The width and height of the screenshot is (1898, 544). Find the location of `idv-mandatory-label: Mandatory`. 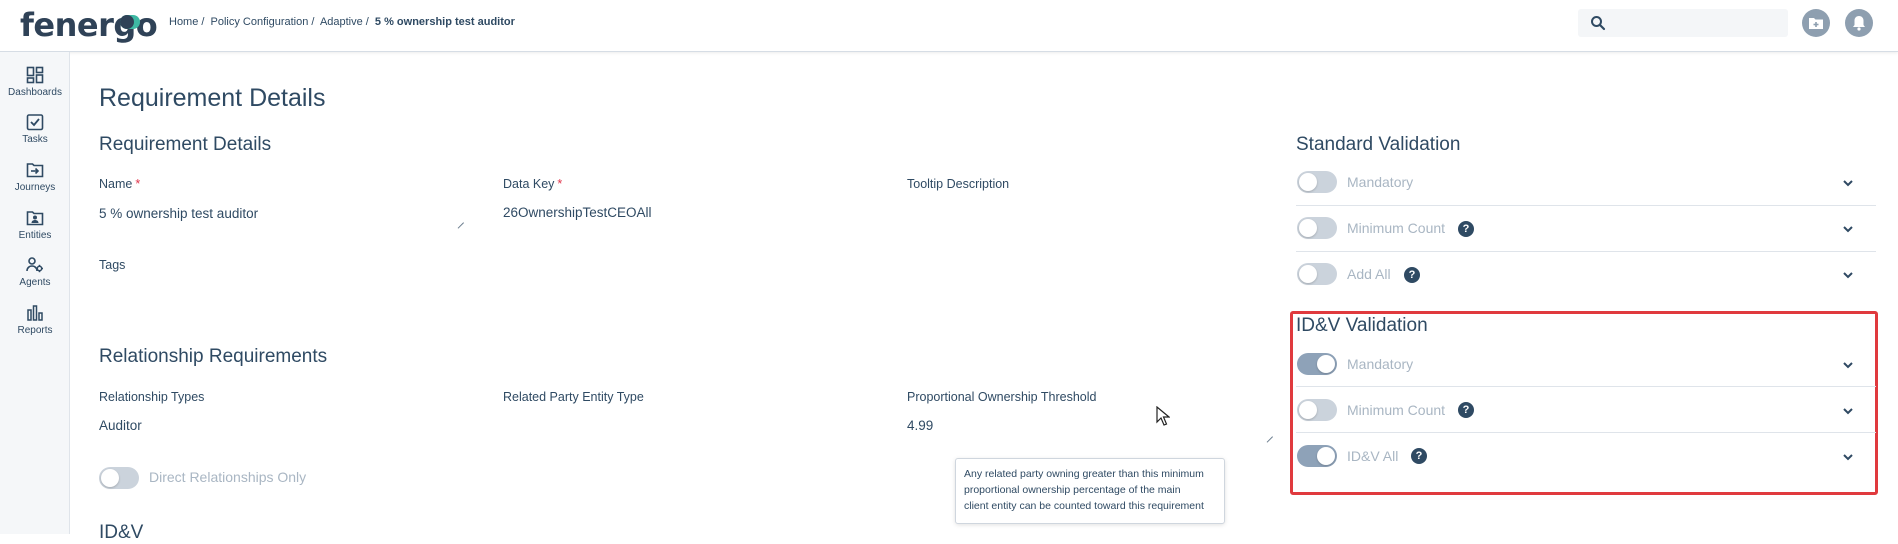

idv-mandatory-label: Mandatory is located at coordinates (1380, 364).